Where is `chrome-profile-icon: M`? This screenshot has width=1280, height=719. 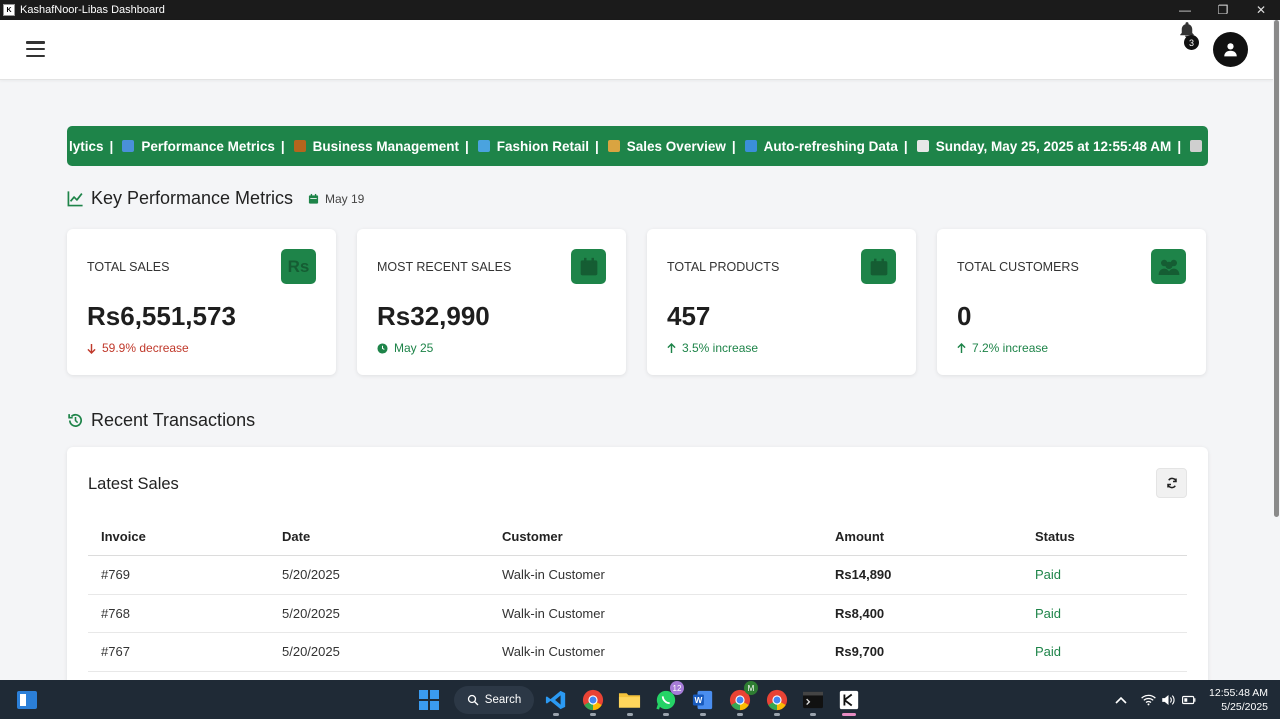 chrome-profile-icon: M is located at coordinates (743, 698).